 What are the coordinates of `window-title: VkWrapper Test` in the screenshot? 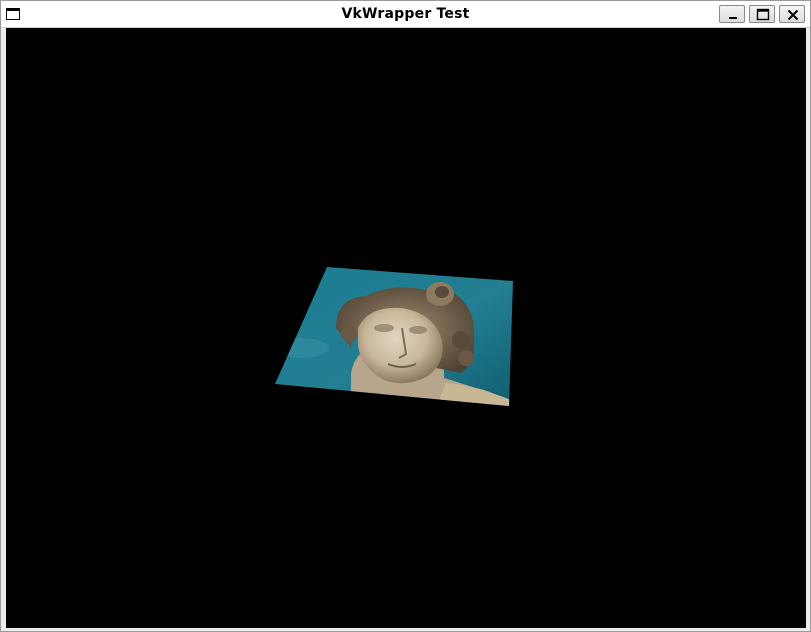 It's located at (405, 14).